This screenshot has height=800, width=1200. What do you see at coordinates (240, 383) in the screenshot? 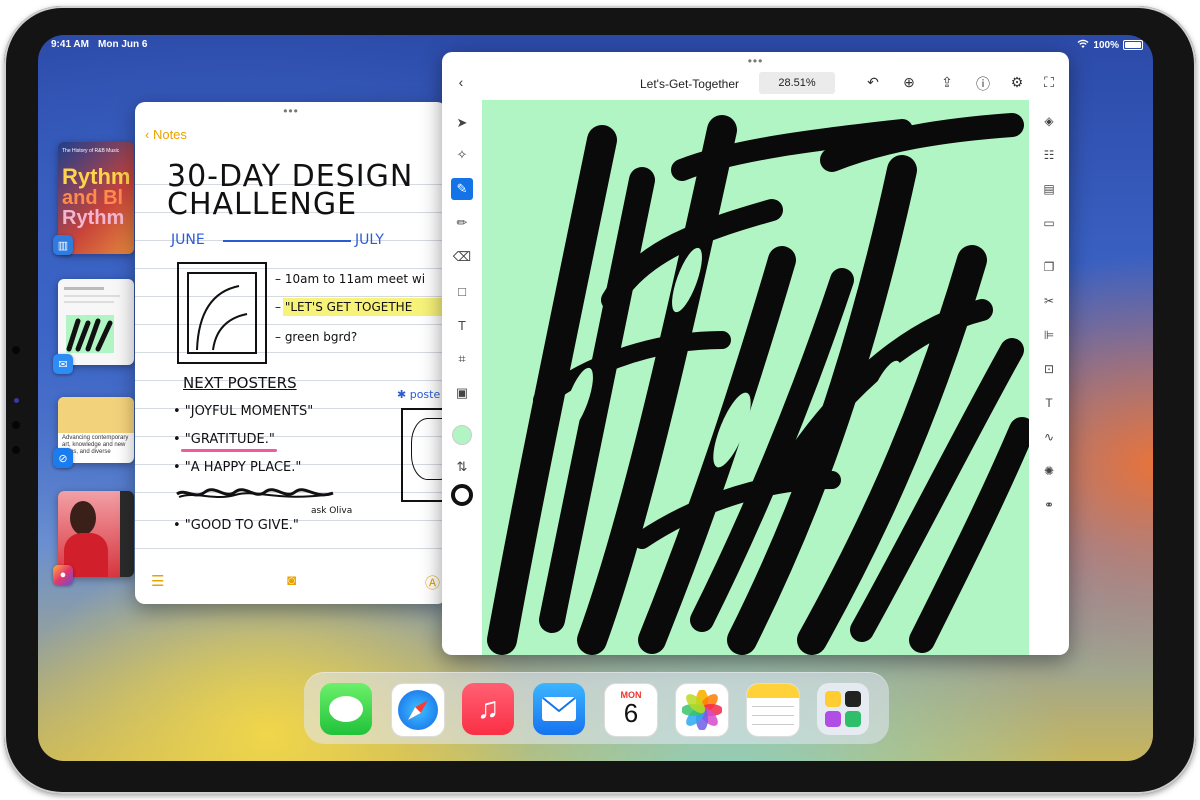
I see `section-heading: NEXT POSTERS` at bounding box center [240, 383].